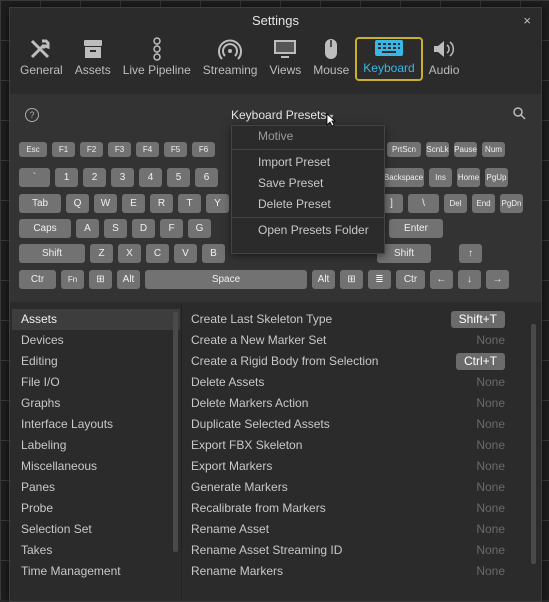 The image size is (549, 602). Describe the element at coordinates (96, 319) in the screenshot. I see `category-item: Assets` at that location.